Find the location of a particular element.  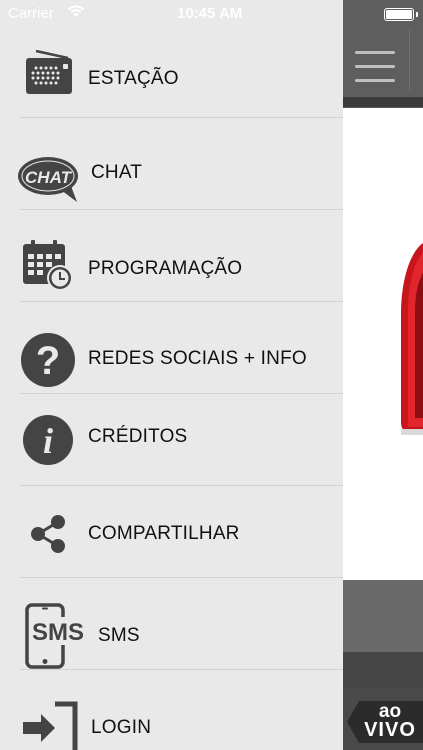

live-badge-button: ao VIVO is located at coordinates (385, 722).